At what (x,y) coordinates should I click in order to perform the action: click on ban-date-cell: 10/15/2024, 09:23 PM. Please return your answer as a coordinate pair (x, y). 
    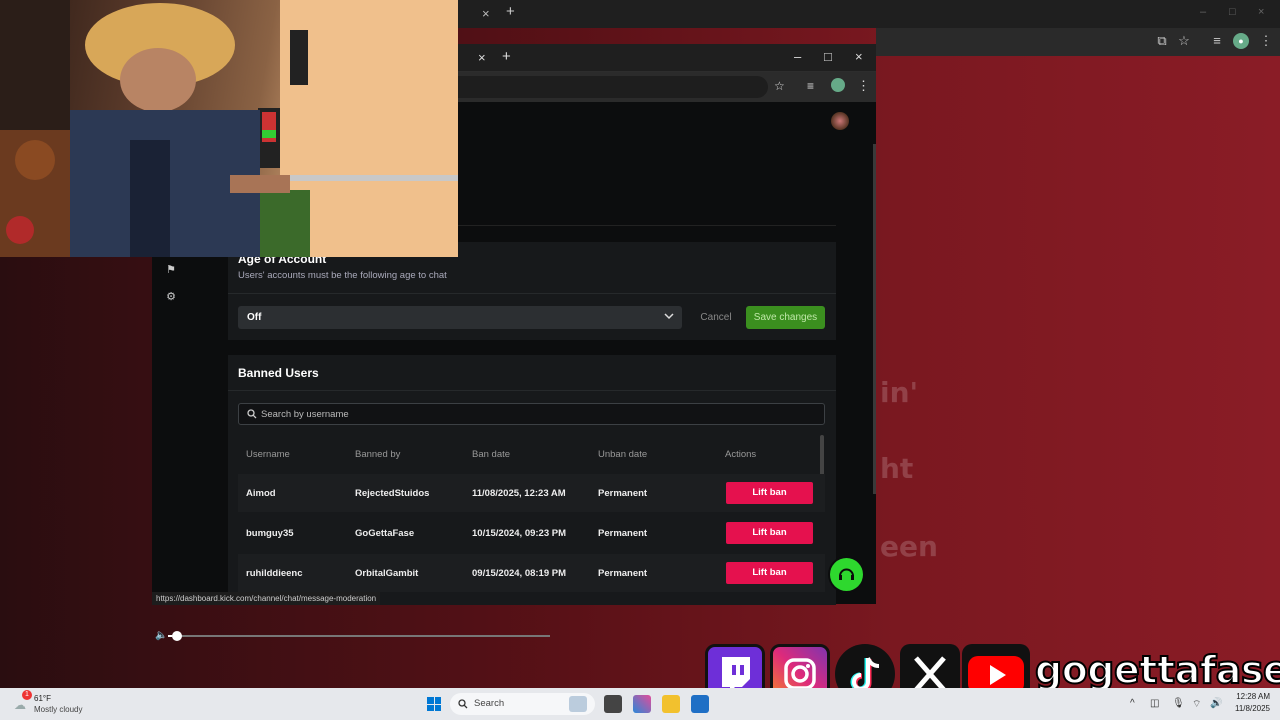
    Looking at the image, I should click on (519, 533).